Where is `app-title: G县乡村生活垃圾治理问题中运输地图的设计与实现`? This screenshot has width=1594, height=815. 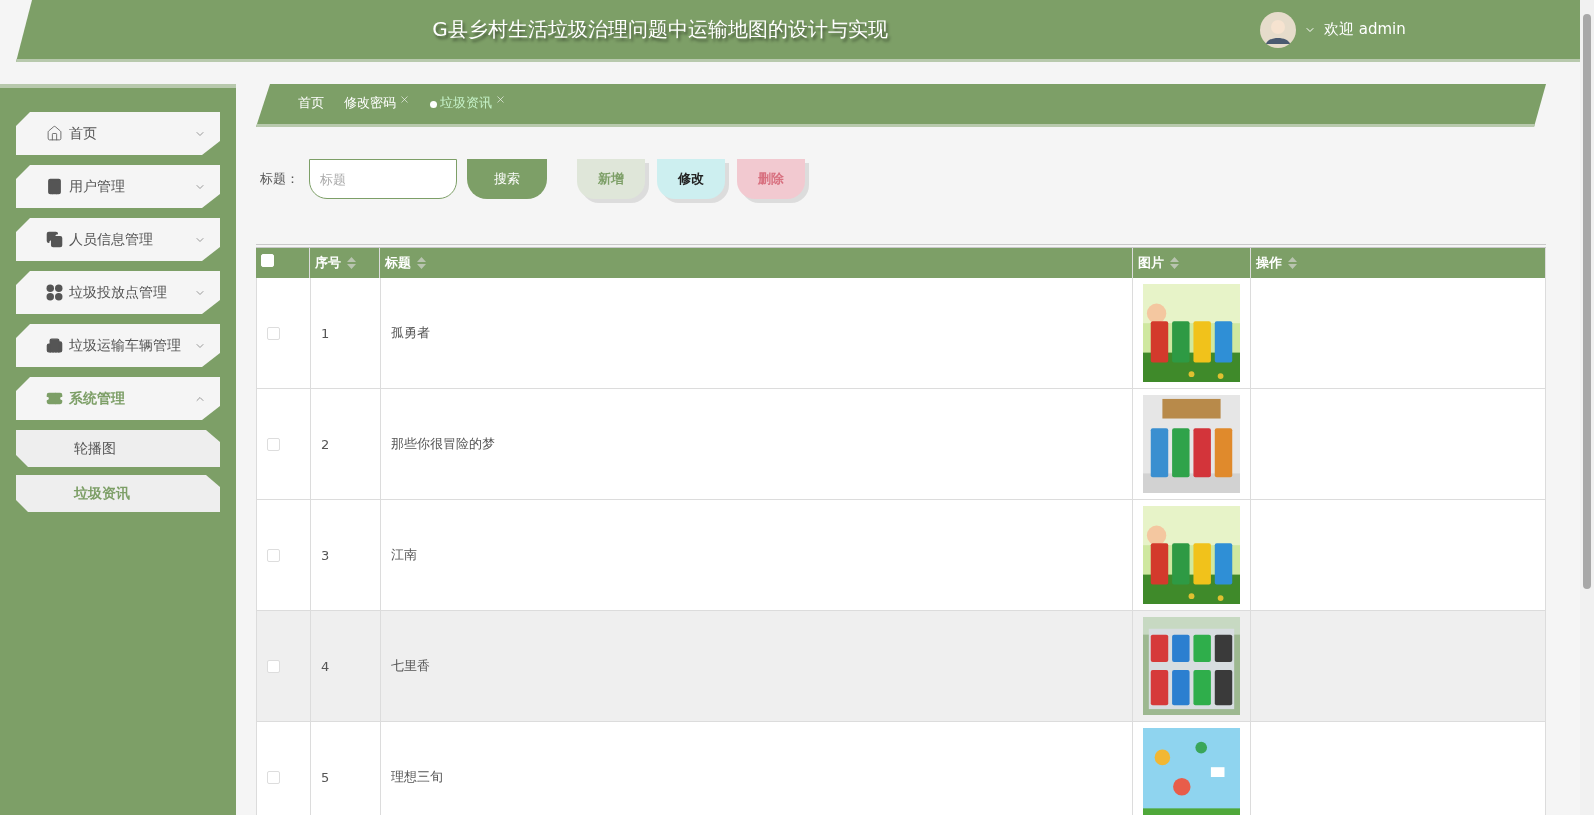
app-title: G县乡村生活垃圾治理问题中运输地图的设计与实现 is located at coordinates (660, 29).